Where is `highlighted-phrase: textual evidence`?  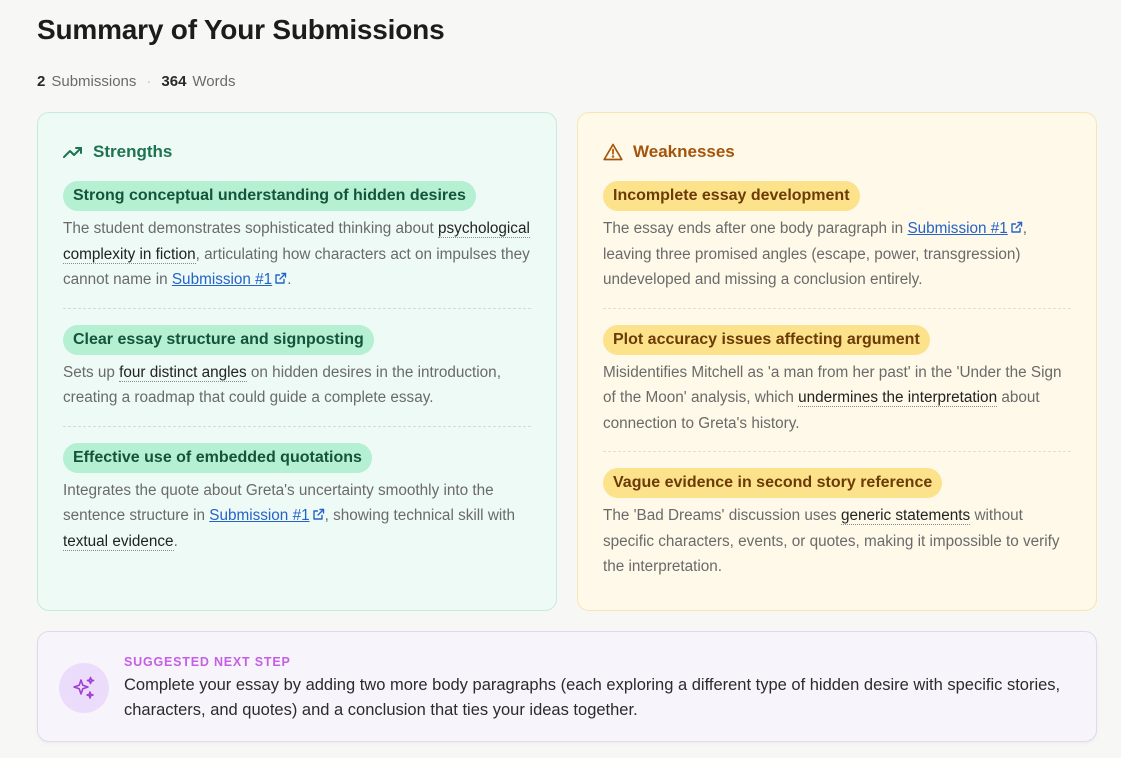 highlighted-phrase: textual evidence is located at coordinates (118, 541).